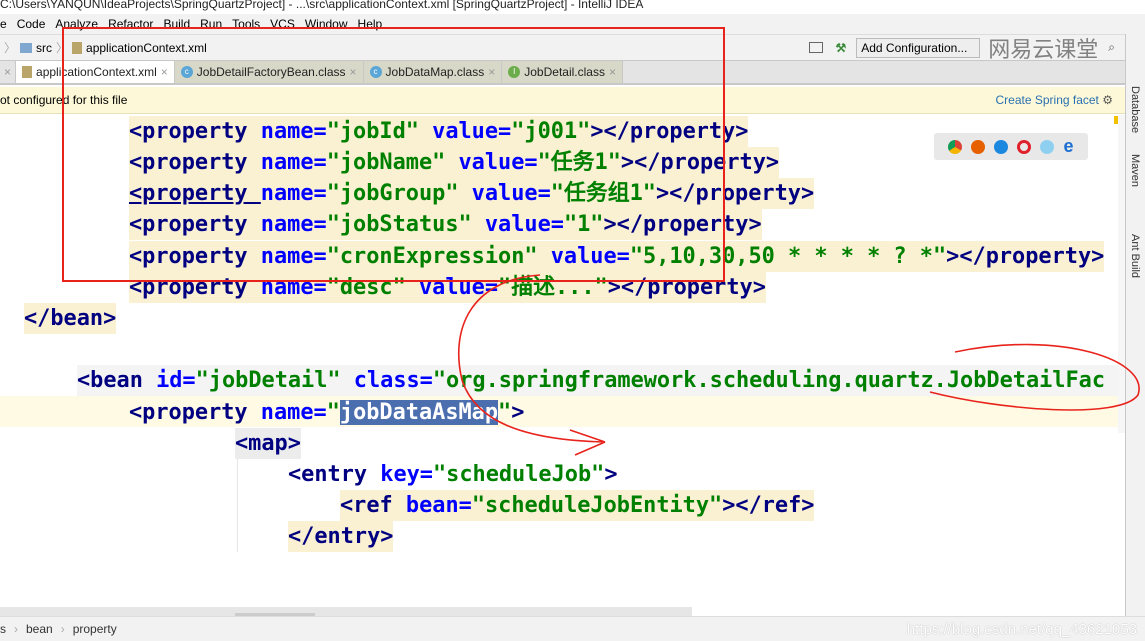 The width and height of the screenshot is (1145, 641). I want to click on annotation-curve, so click(1034, 377).